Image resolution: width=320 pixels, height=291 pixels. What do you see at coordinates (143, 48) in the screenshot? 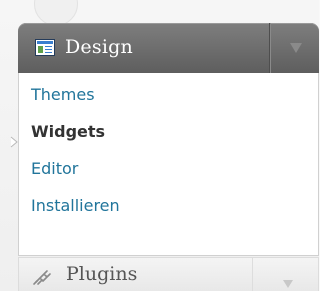
I see `menu-header-design-link: Design` at bounding box center [143, 48].